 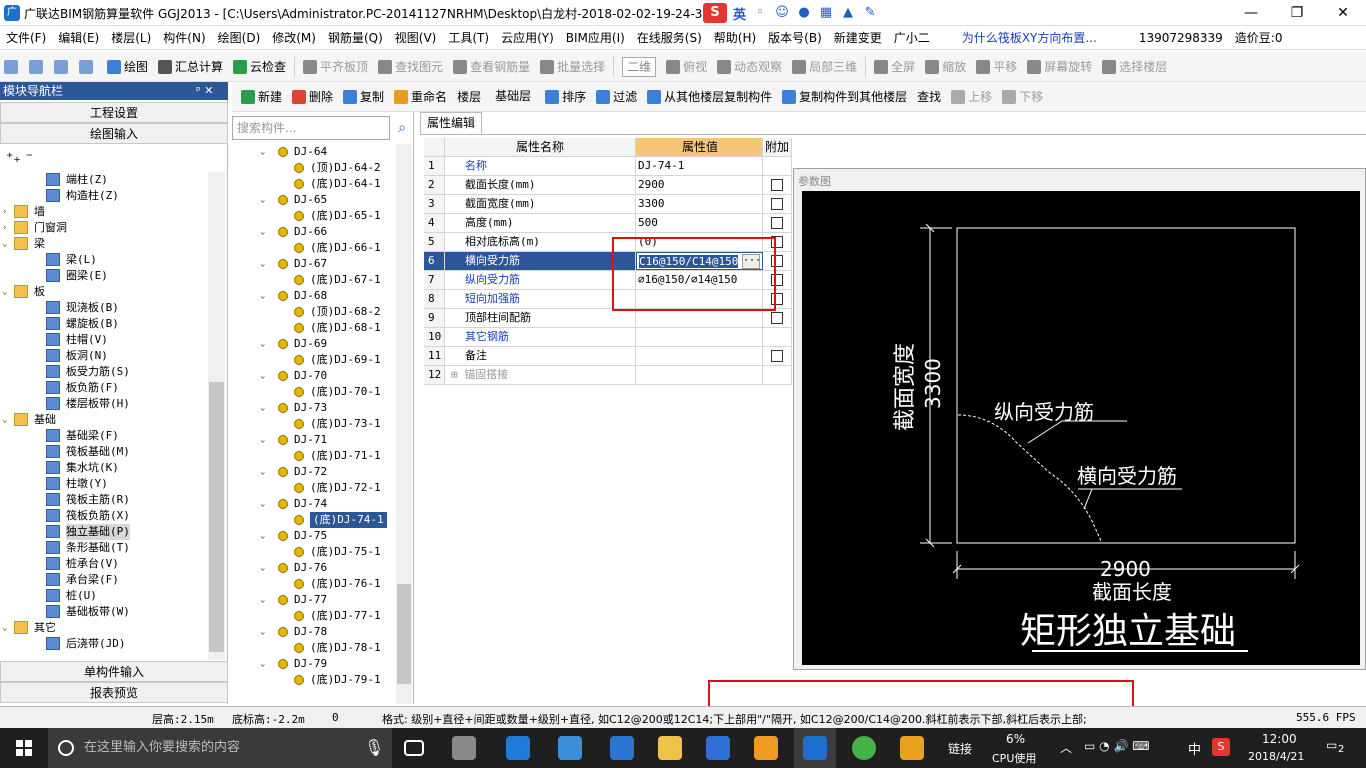 What do you see at coordinates (491, 67) in the screenshot?
I see `toolbar-btn-5: 查看钢筋量` at bounding box center [491, 67].